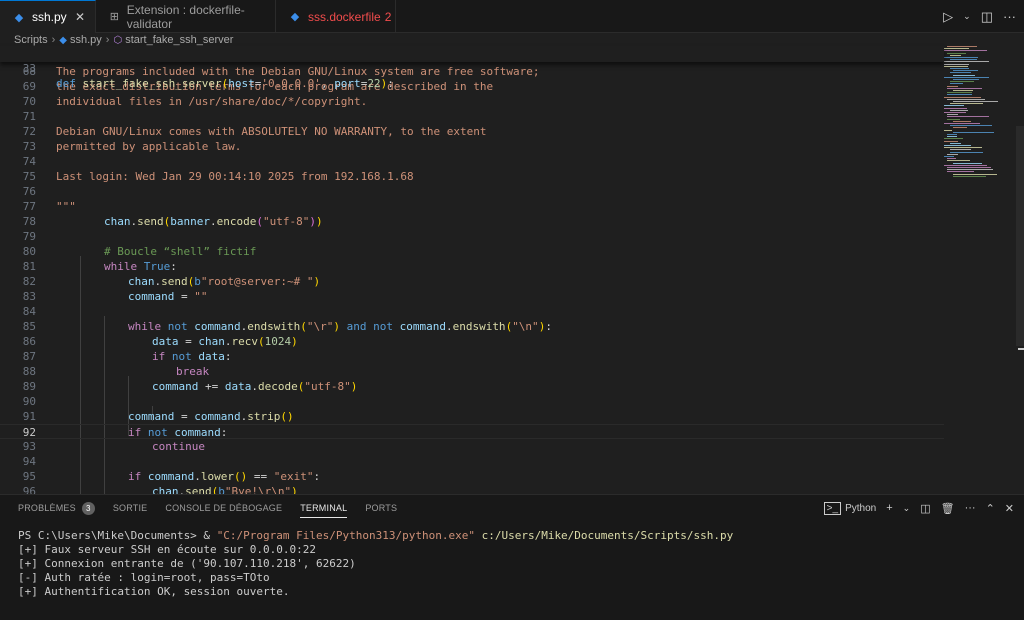 The height and width of the screenshot is (620, 1024). What do you see at coordinates (29, 251) in the screenshot?
I see `line-number: 80` at bounding box center [29, 251].